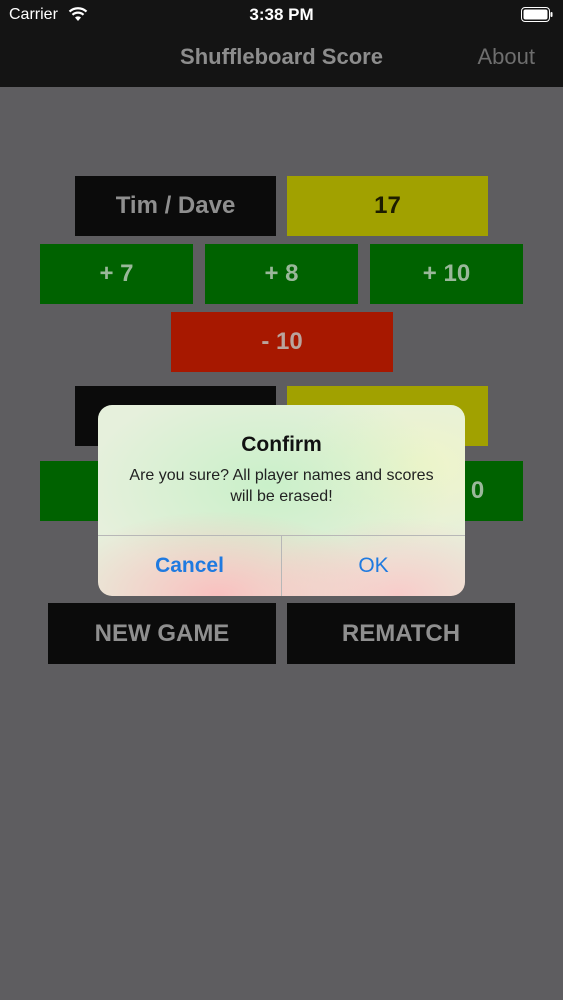 Image resolution: width=563 pixels, height=1000 pixels. What do you see at coordinates (175, 206) in the screenshot?
I see `team1-name-field: Tim / Dave` at bounding box center [175, 206].